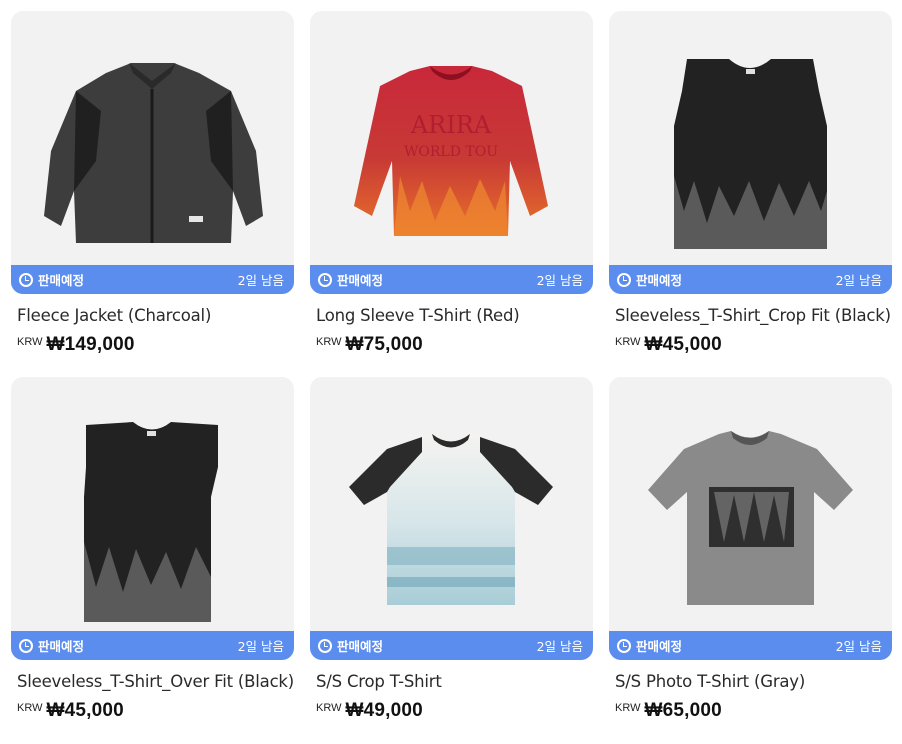  What do you see at coordinates (90, 344) in the screenshot?
I see `price-amount: ₩149,000` at bounding box center [90, 344].